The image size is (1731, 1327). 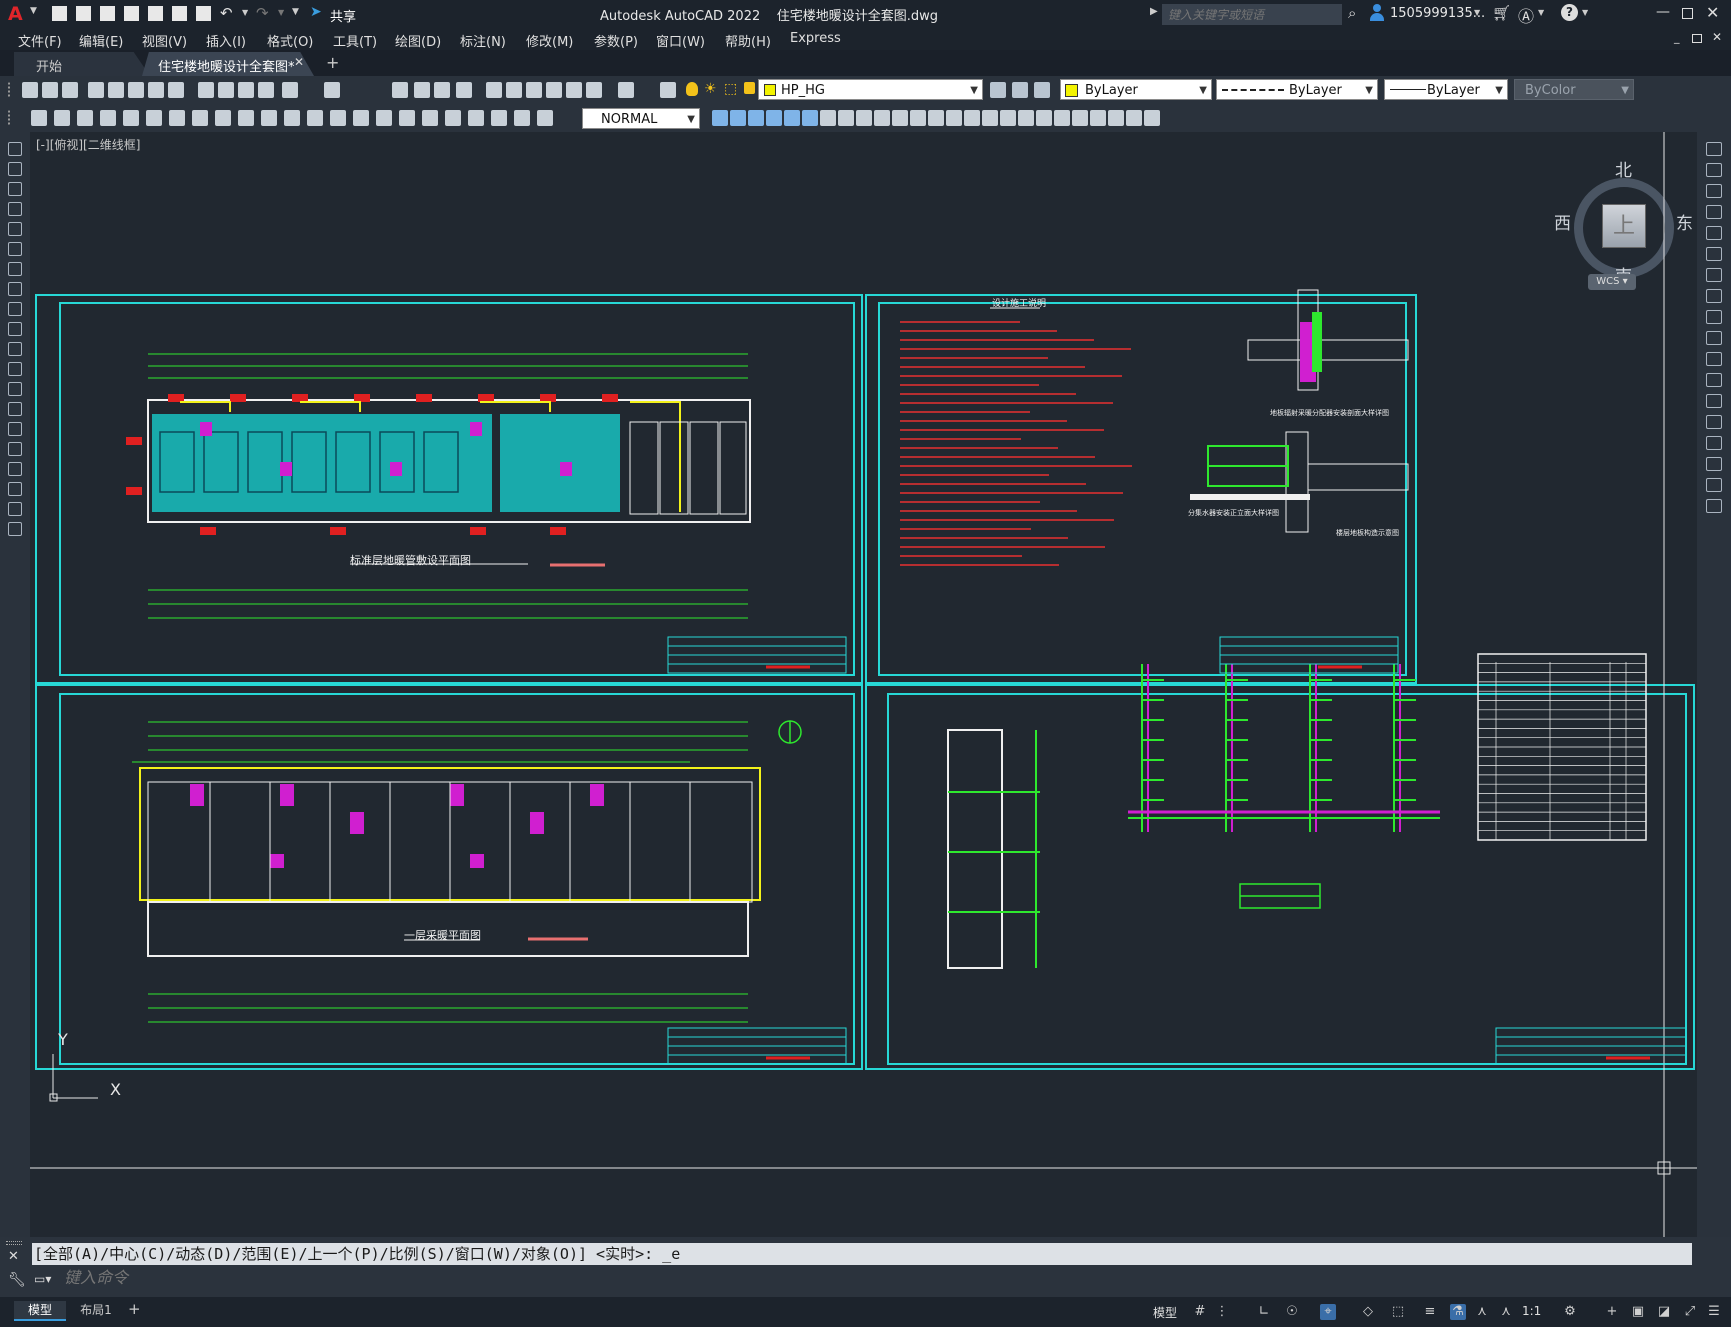 What do you see at coordinates (290, 90) in the screenshot?
I see `undo-icon` at bounding box center [290, 90].